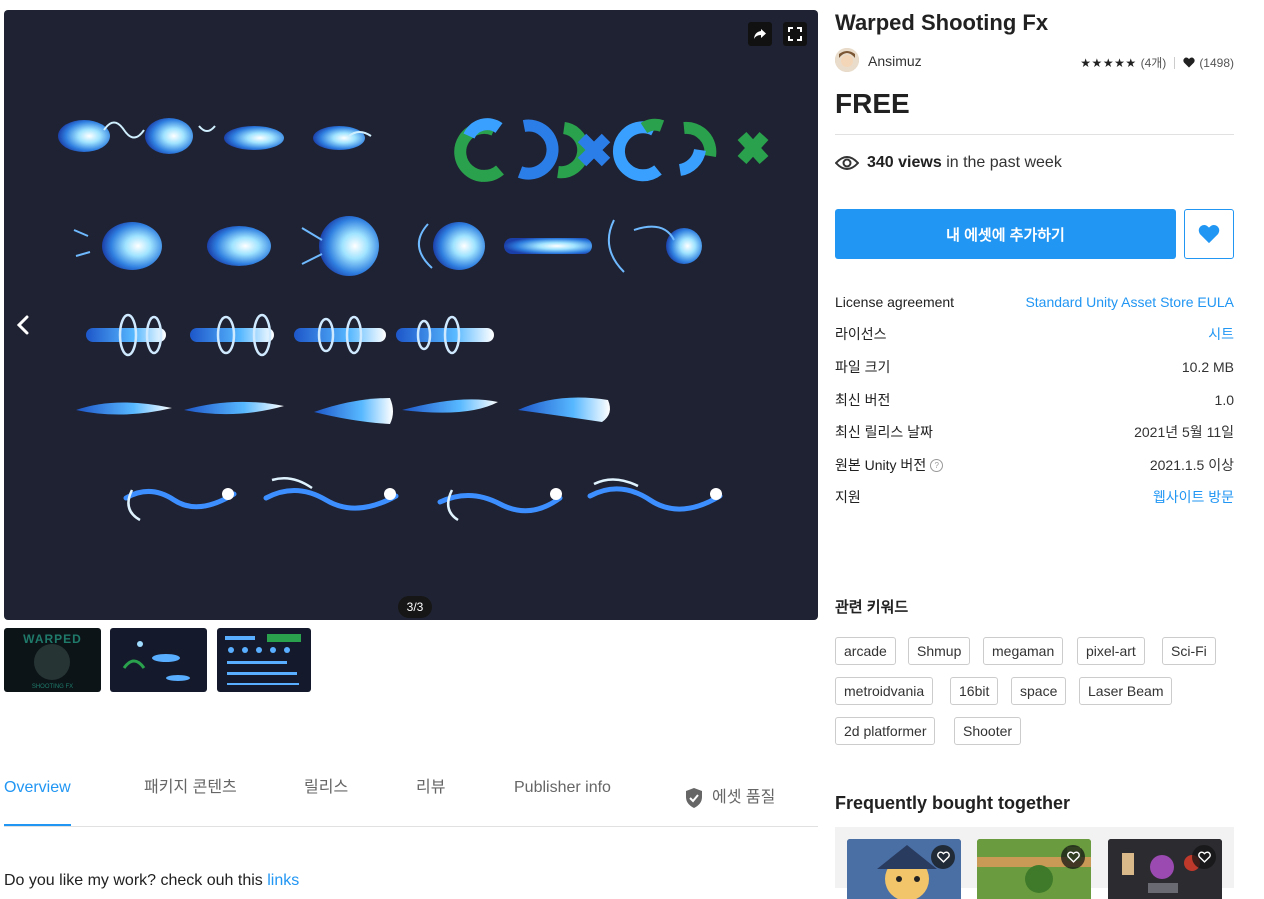 The image size is (1264, 899). Describe the element at coordinates (694, 798) in the screenshot. I see `shield-check-icon` at that location.